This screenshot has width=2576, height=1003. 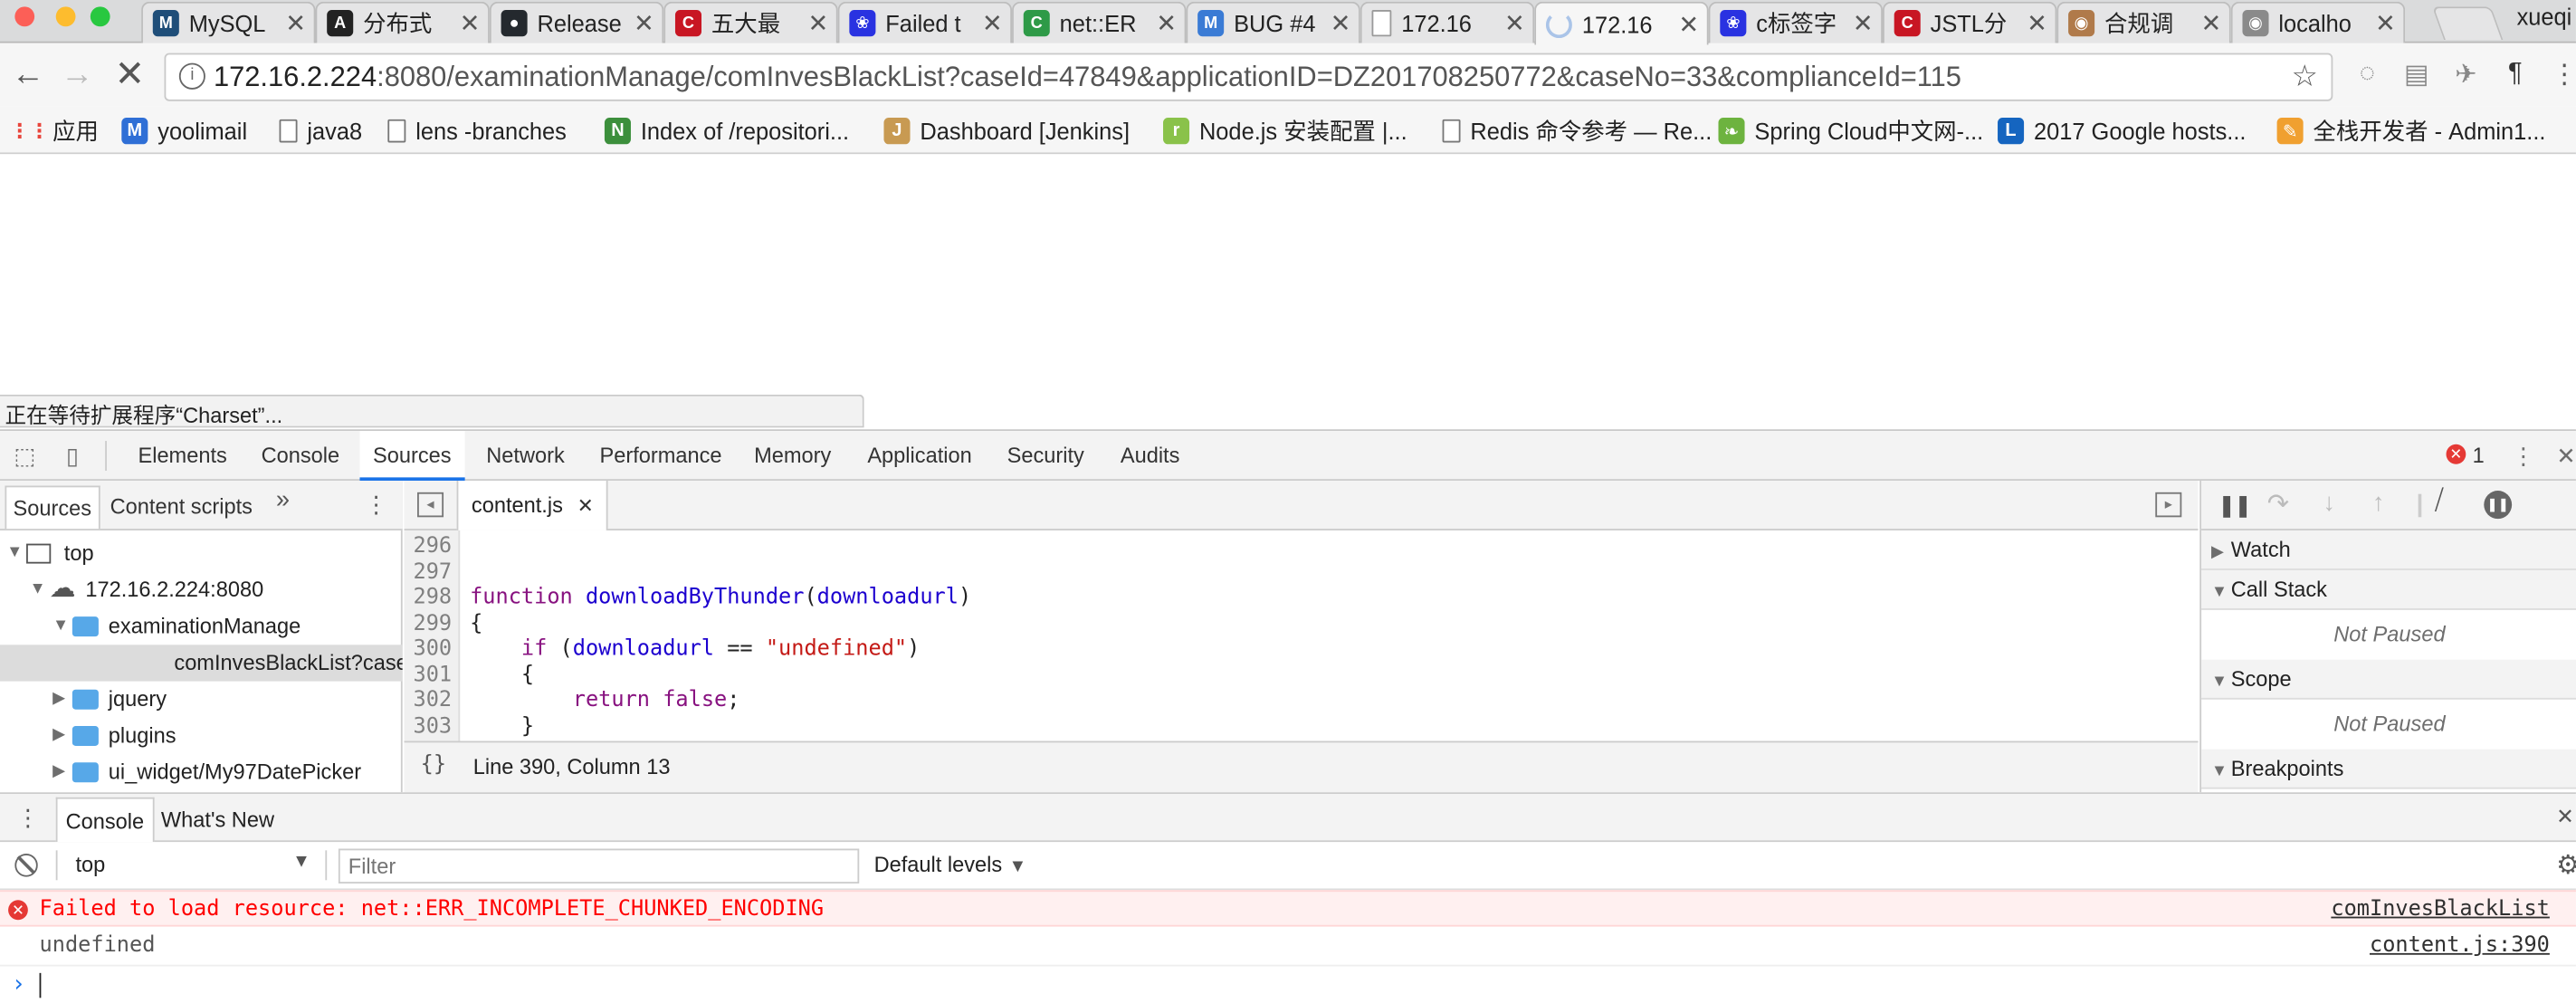 I want to click on devtools-menu-icon: ⋮, so click(x=2523, y=455).